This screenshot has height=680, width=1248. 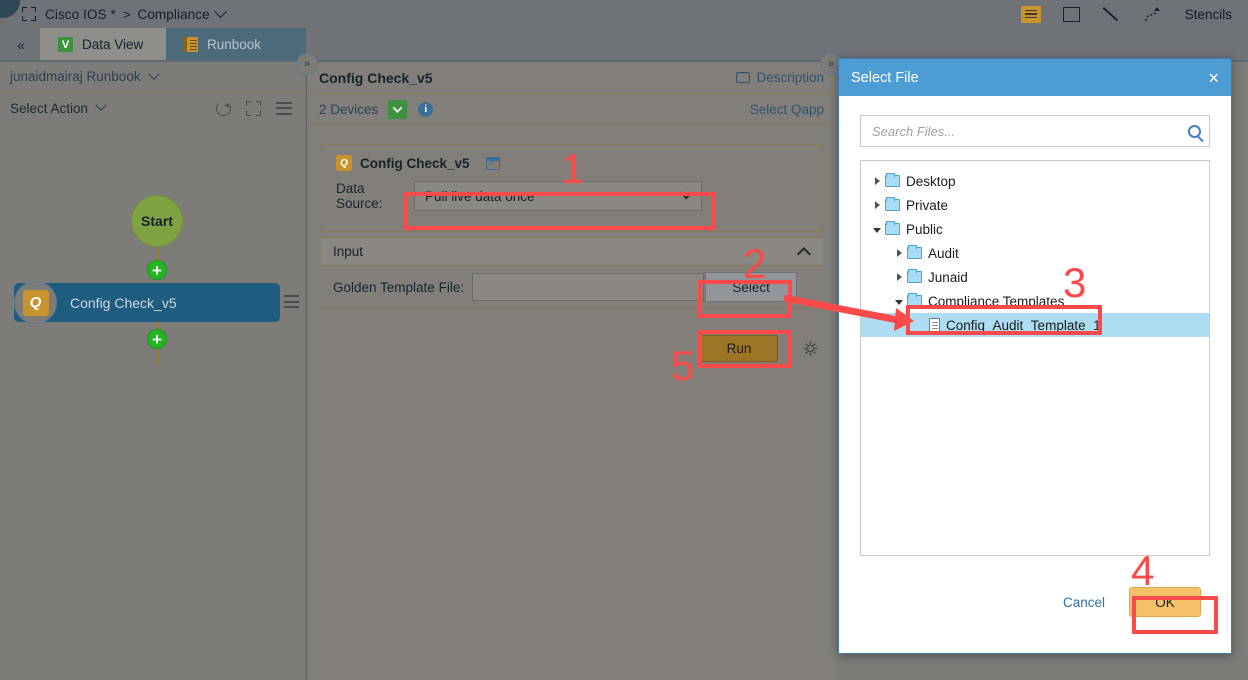 I want to click on flow-node-task-label: Config Check_v5, so click(x=123, y=302).